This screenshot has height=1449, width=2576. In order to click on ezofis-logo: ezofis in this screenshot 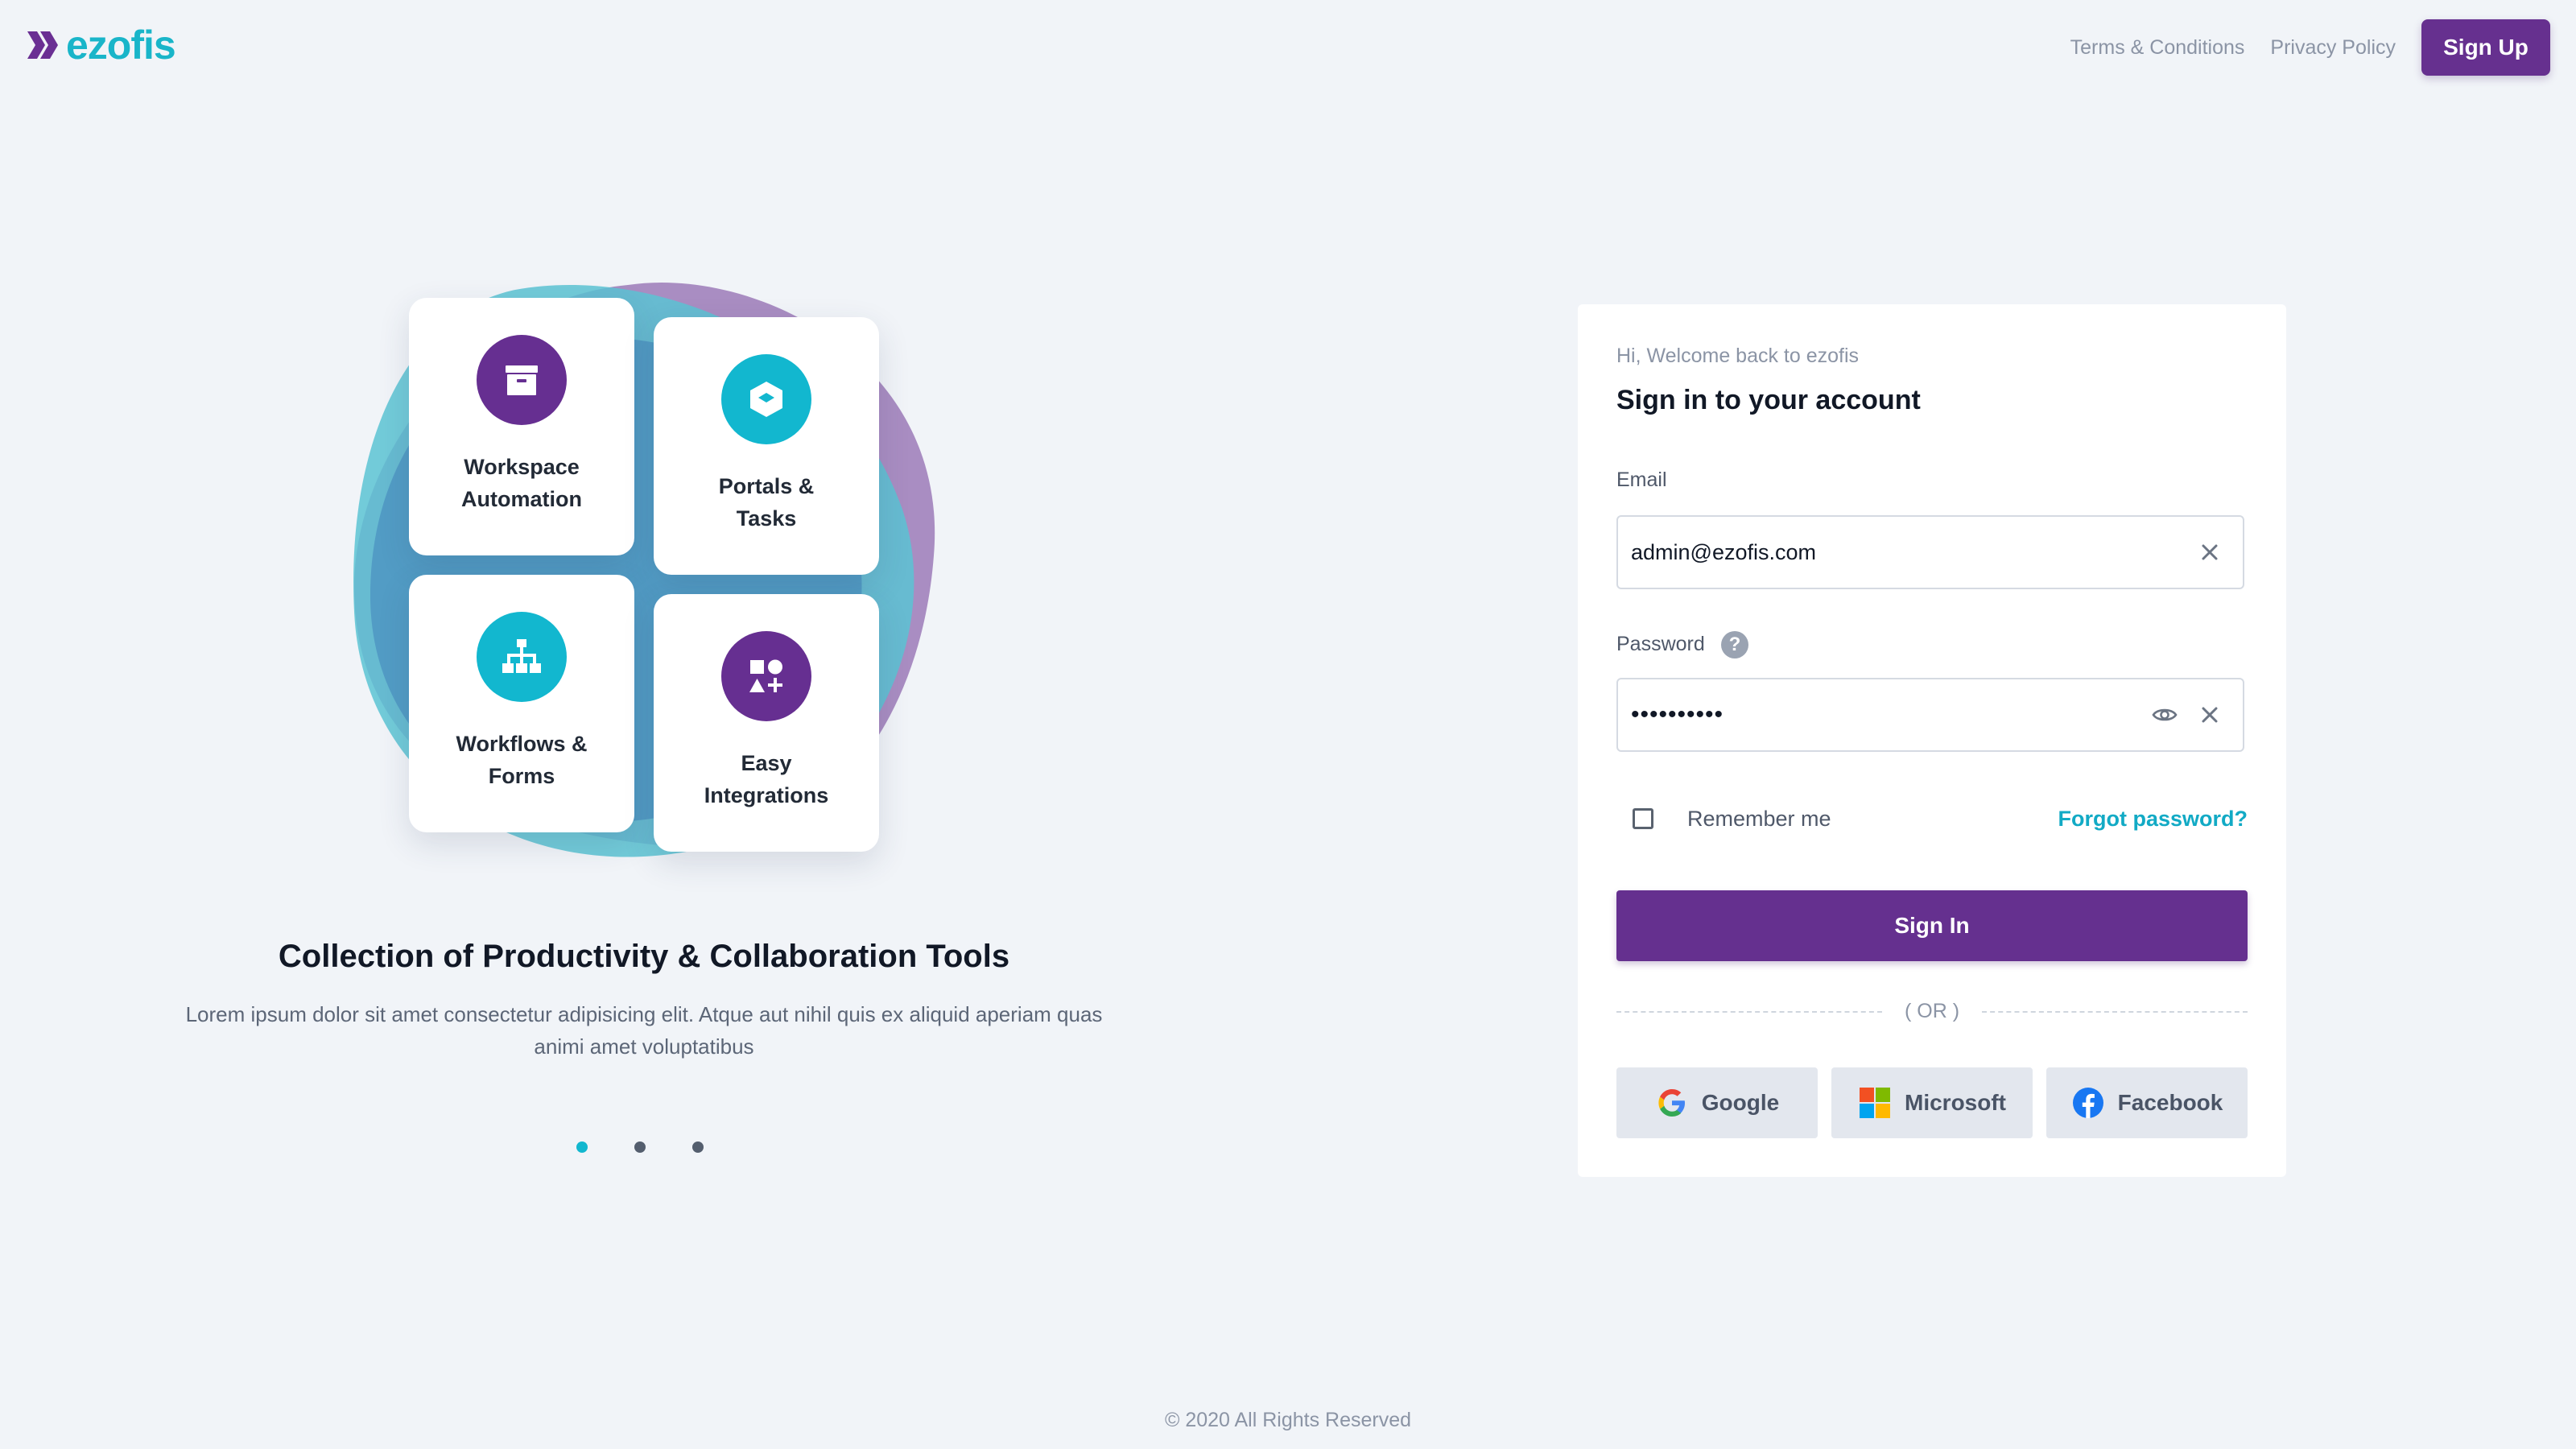, I will do `click(101, 45)`.